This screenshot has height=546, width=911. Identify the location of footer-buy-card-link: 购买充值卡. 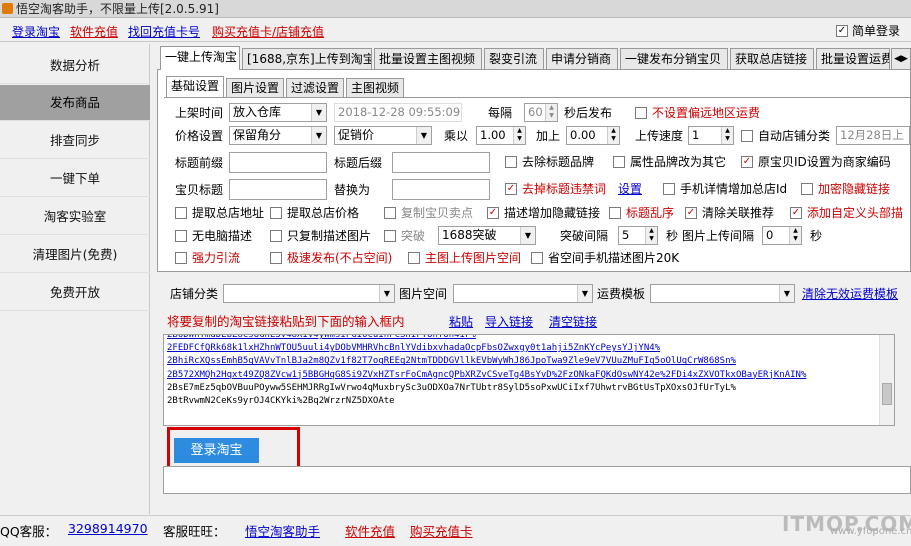
(441, 530).